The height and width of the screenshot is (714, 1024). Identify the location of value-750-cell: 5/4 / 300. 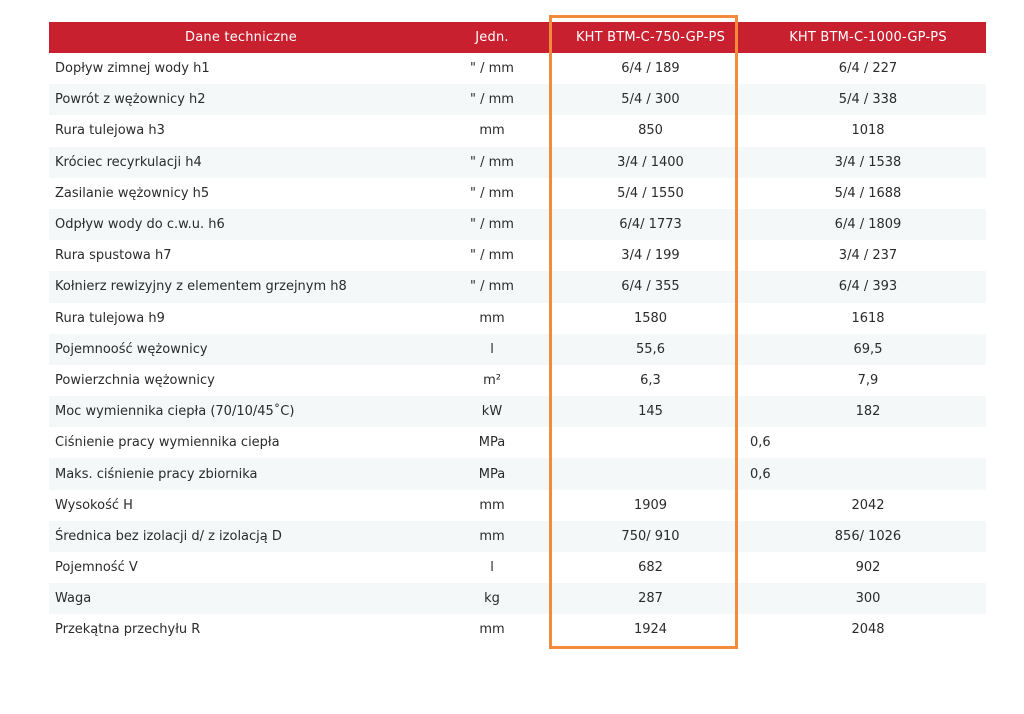
(650, 100).